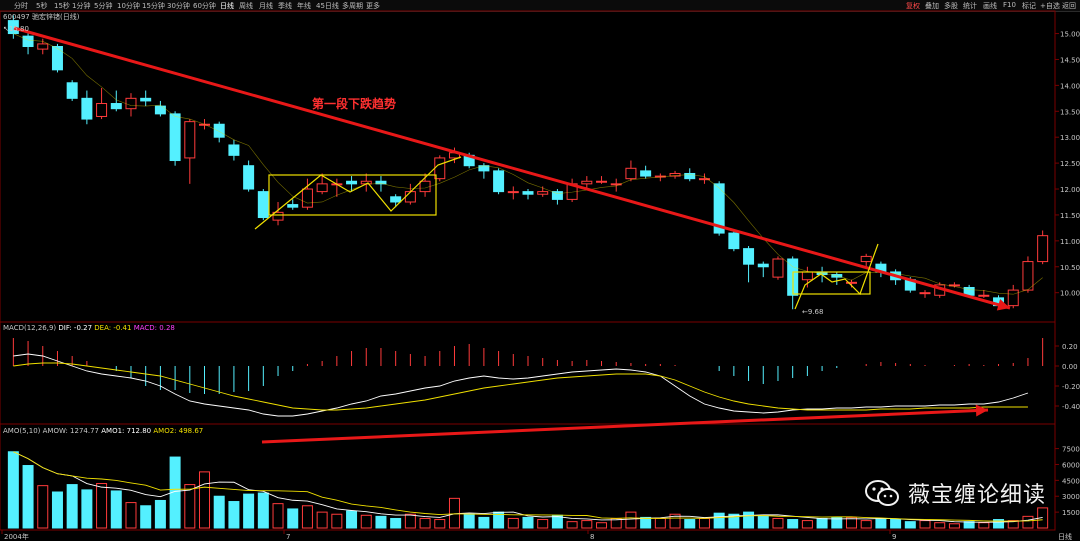 This screenshot has width=1080, height=541. I want to click on period-label: 日线, so click(1065, 536).